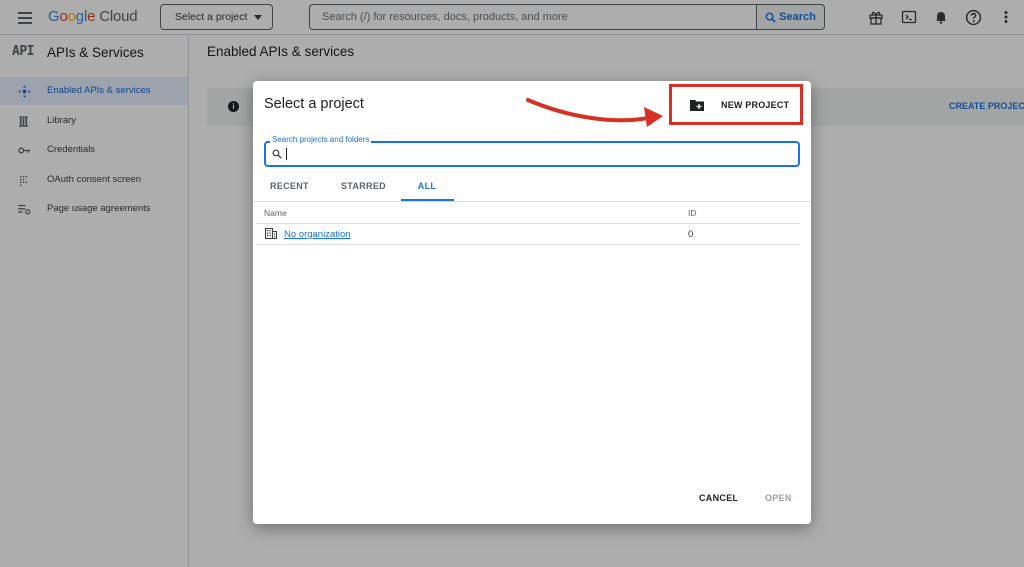  Describe the element at coordinates (275, 213) in the screenshot. I see `column-header-name: Name` at that location.